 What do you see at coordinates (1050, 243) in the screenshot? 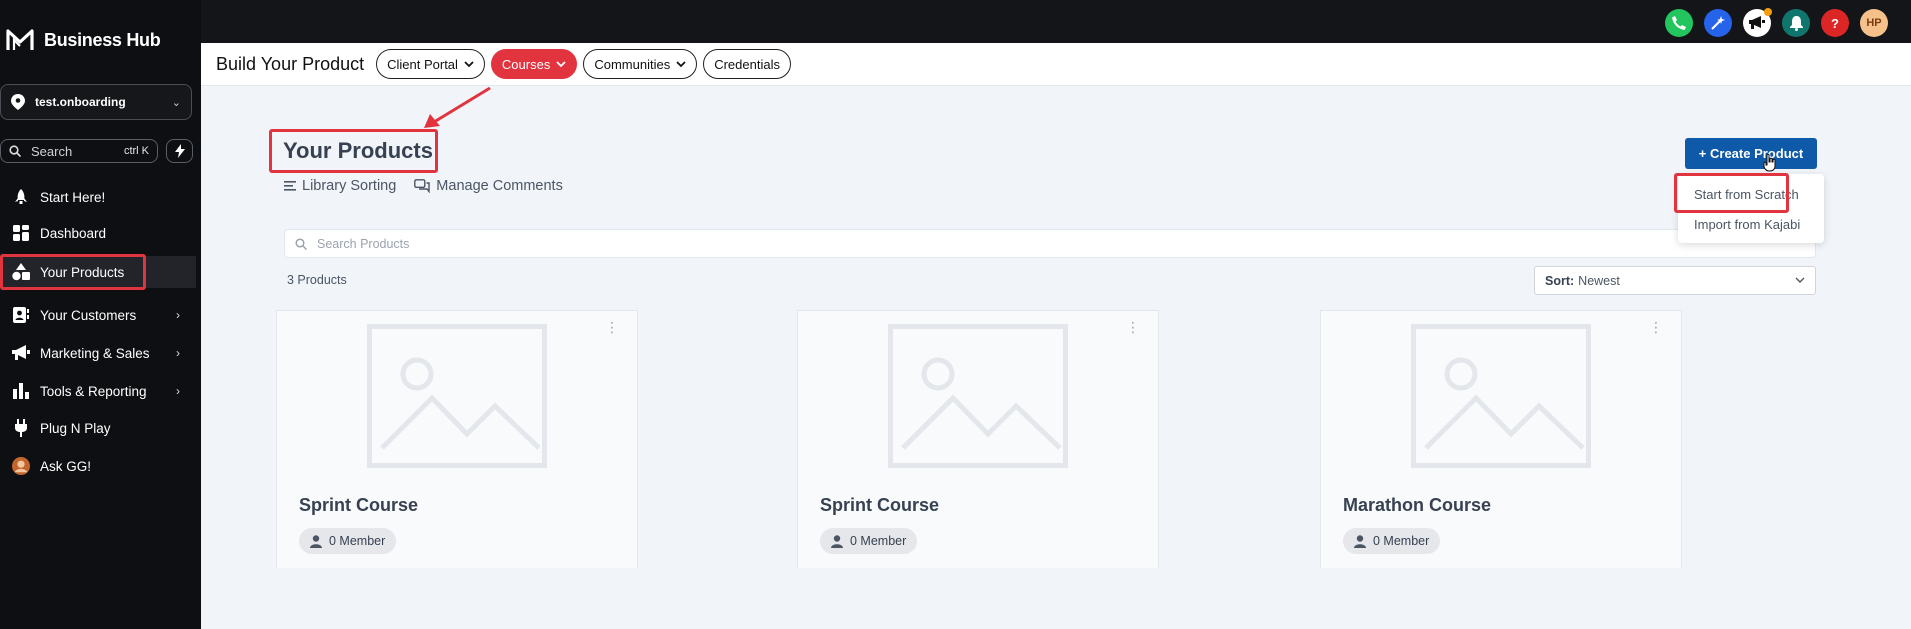
I see `search-products-input: Search Products` at bounding box center [1050, 243].